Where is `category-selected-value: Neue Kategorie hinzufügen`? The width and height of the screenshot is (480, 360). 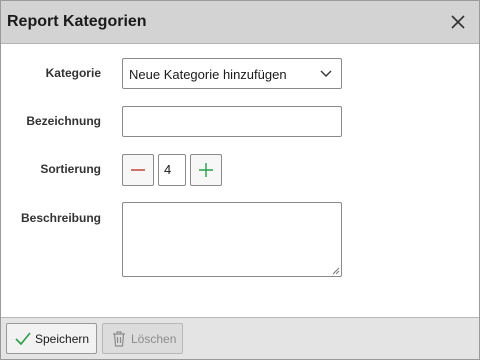 category-selected-value: Neue Kategorie hinzufügen is located at coordinates (208, 74).